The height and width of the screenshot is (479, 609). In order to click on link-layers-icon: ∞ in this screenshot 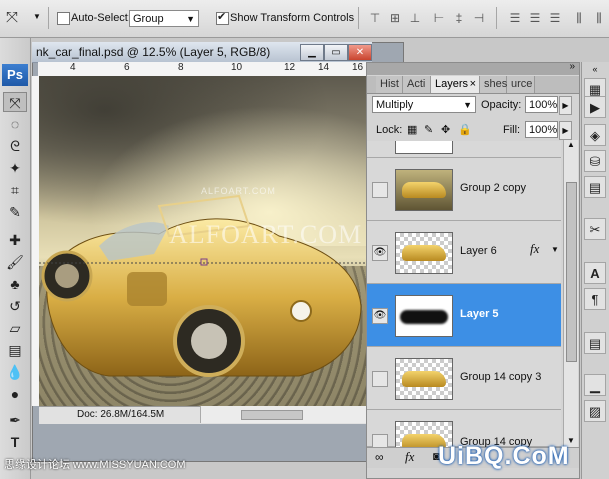, I will do `click(379, 457)`.